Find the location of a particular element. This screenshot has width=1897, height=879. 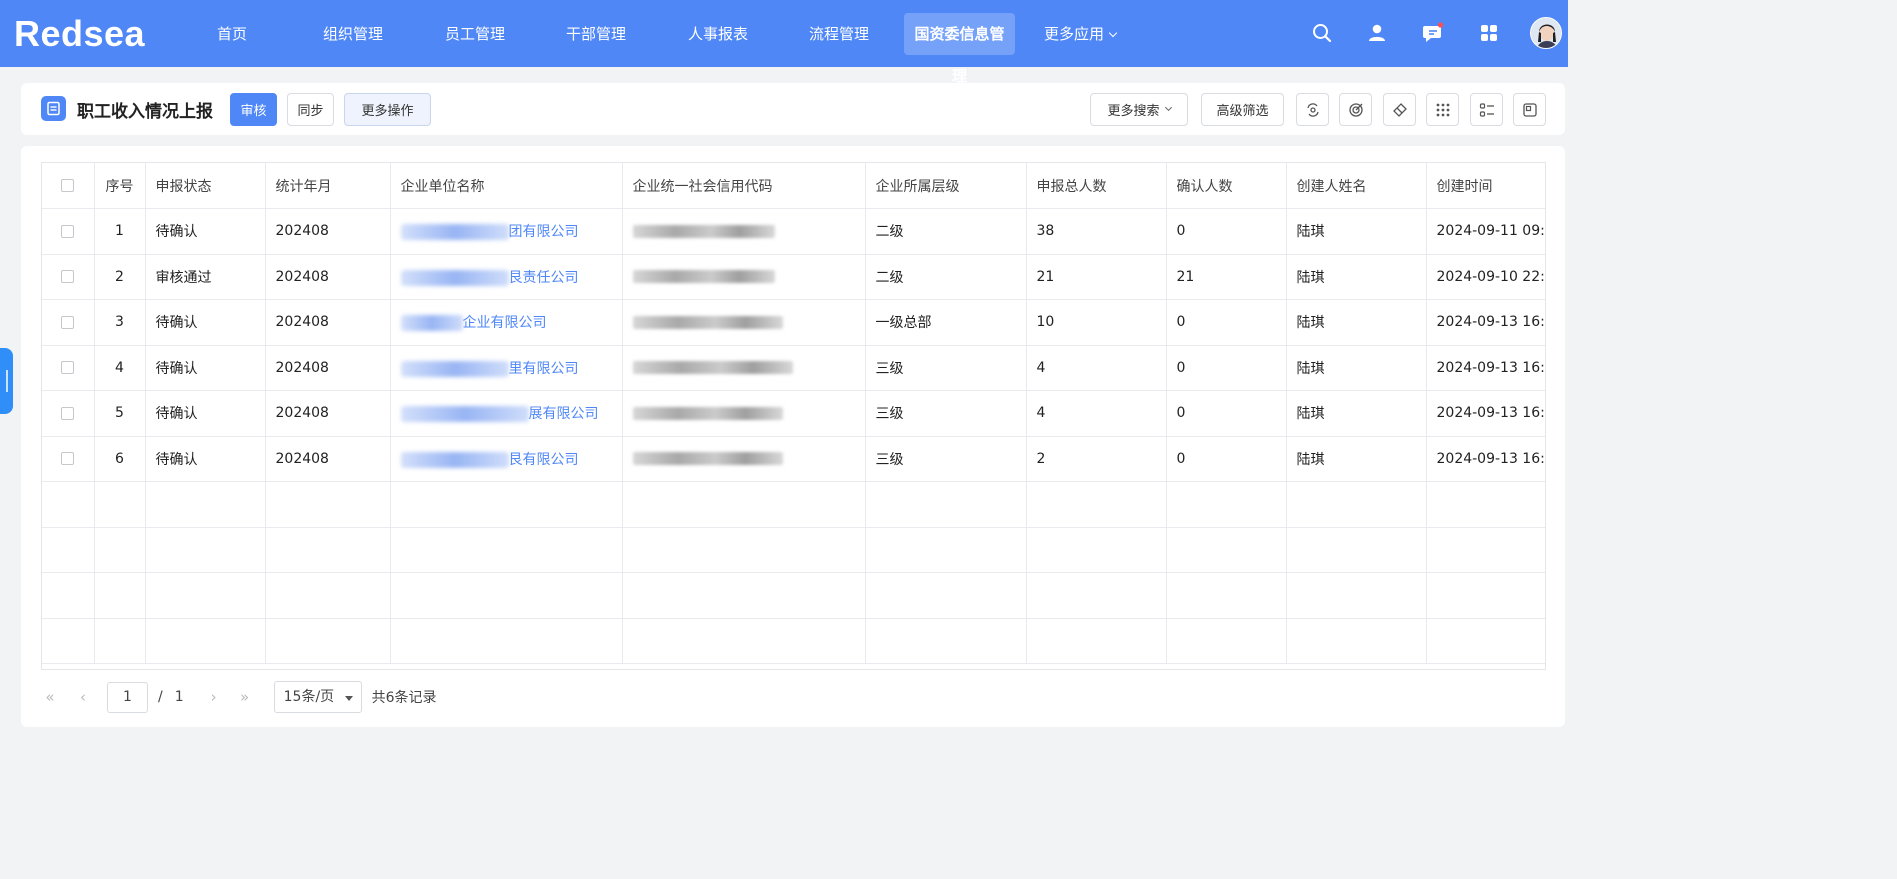

total-records-label: 共6条记录 is located at coordinates (404, 698).